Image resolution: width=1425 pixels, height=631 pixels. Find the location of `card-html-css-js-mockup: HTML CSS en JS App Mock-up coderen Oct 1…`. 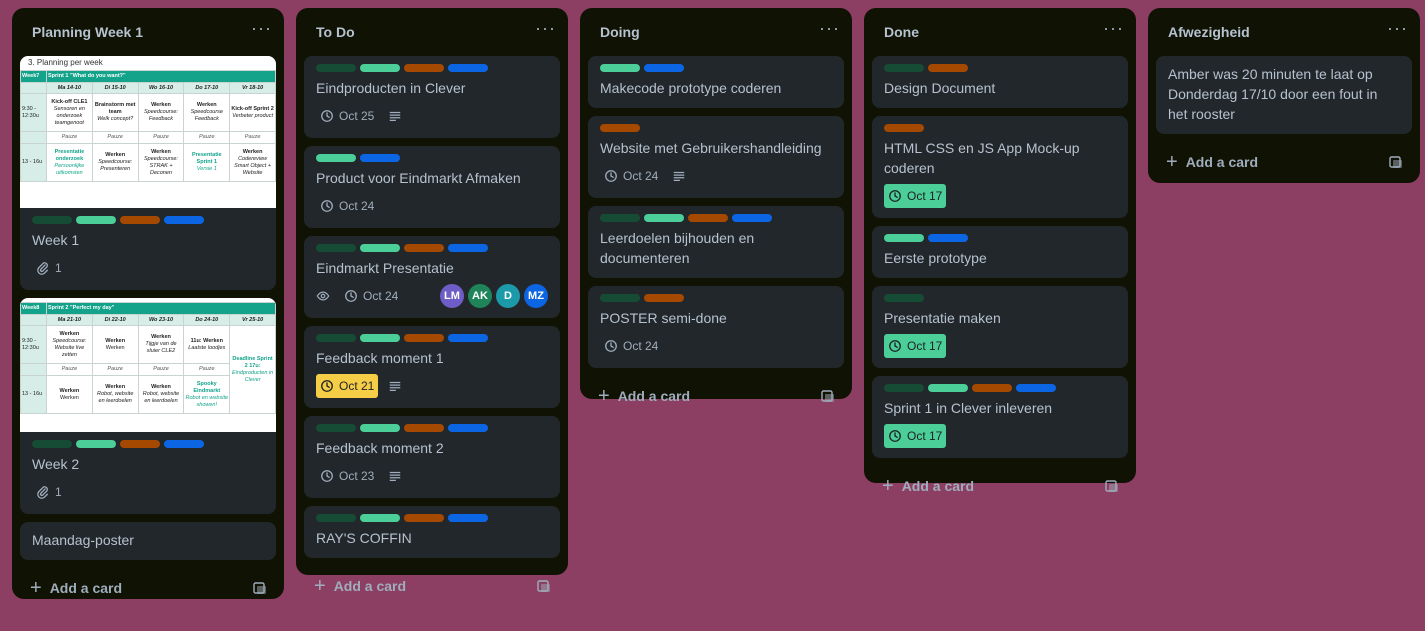

card-html-css-js-mockup: HTML CSS en JS App Mock-up coderen Oct 1… is located at coordinates (1000, 167).